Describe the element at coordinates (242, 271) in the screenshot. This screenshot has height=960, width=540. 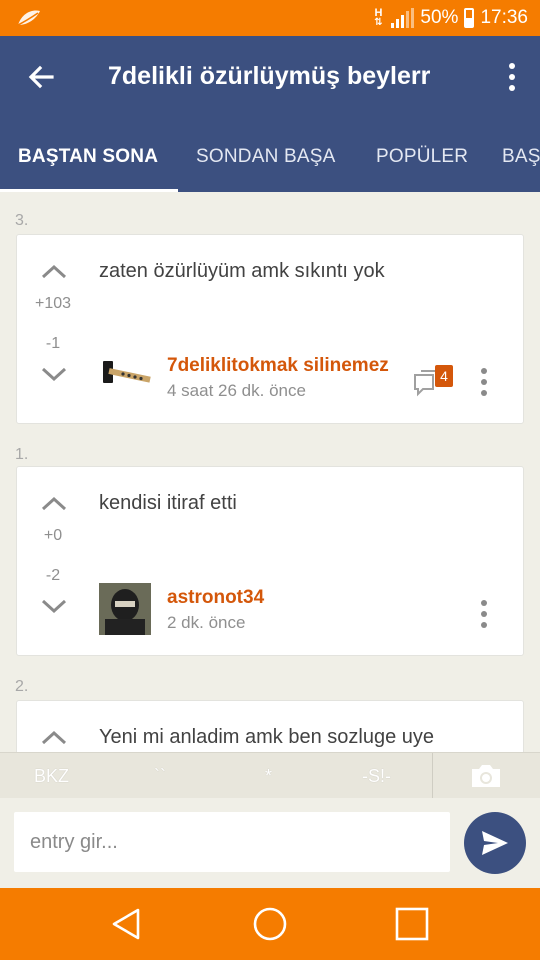
I see `entry-text: zaten özürlüyüm amk sıkıntı yok` at that location.